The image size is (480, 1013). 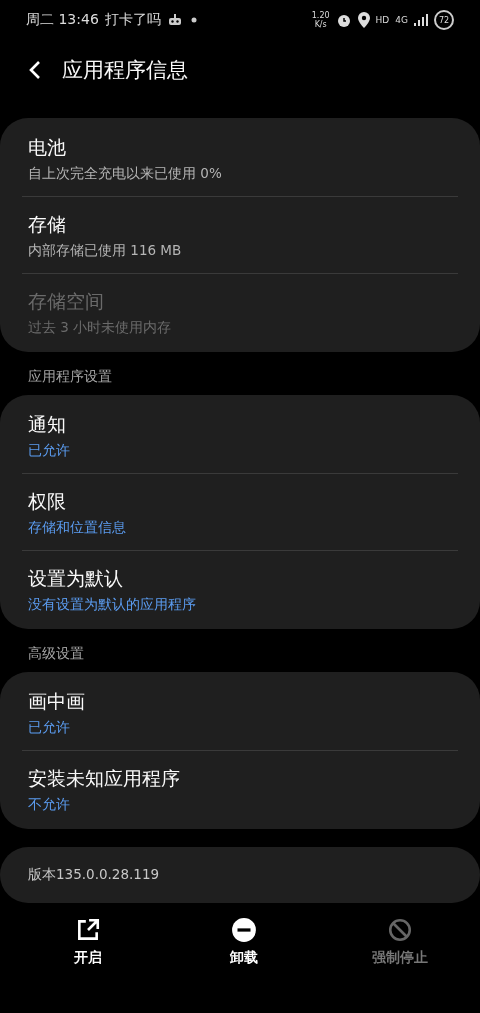 What do you see at coordinates (104, 778) in the screenshot?
I see `item-title: 安装未知应用程序` at bounding box center [104, 778].